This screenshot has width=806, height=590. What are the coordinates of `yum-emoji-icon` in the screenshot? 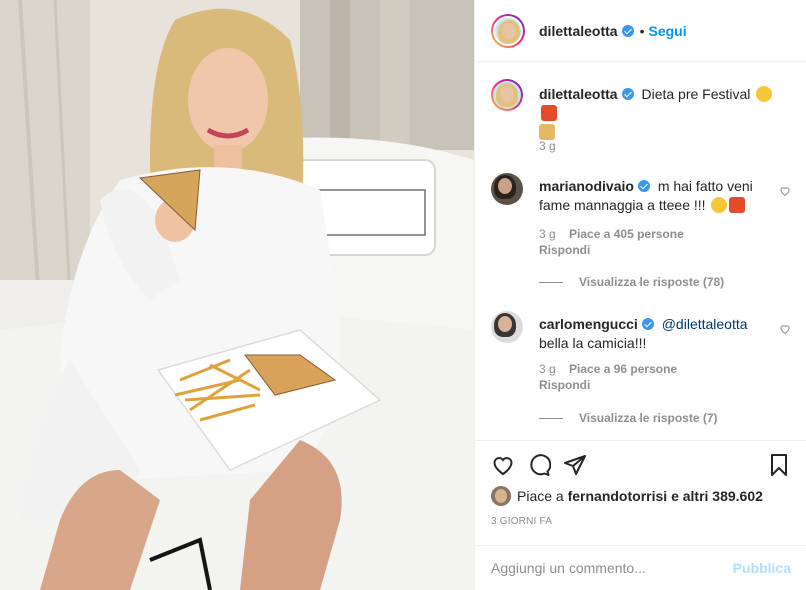 It's located at (719, 205).